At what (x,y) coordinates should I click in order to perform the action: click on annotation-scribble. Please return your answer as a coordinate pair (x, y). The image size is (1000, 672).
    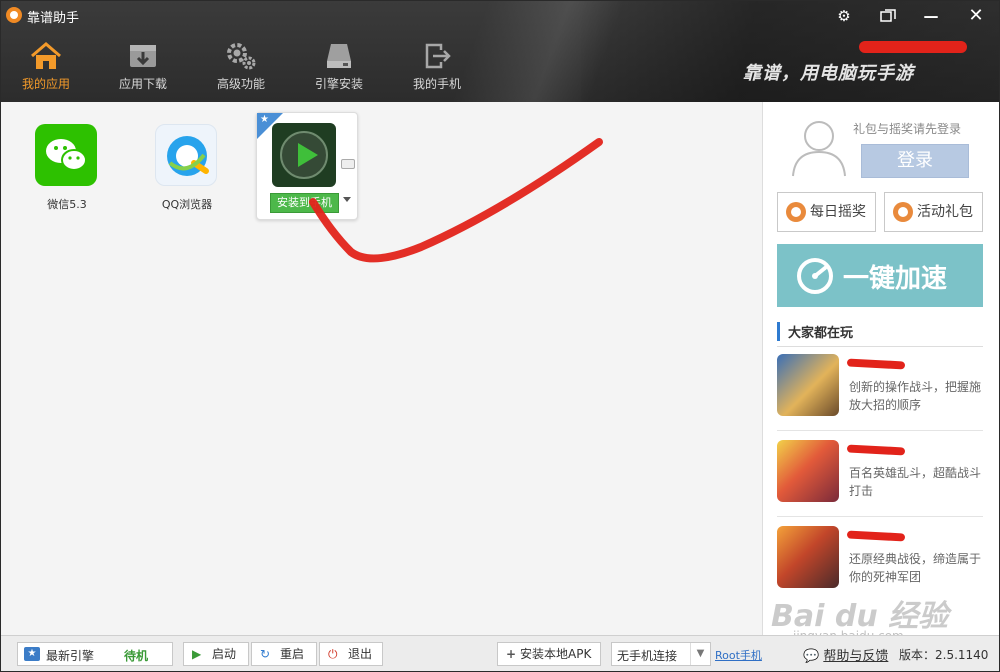
    Looking at the image, I should click on (456, 200).